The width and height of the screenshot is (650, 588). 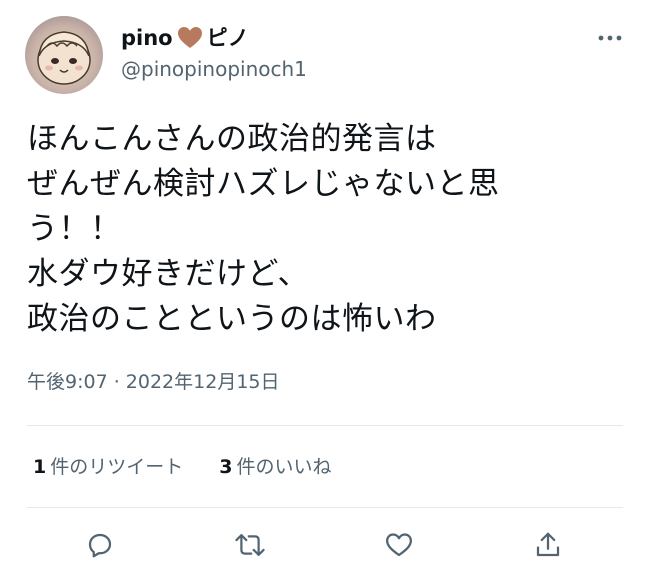 I want to click on like-button, so click(x=399, y=545).